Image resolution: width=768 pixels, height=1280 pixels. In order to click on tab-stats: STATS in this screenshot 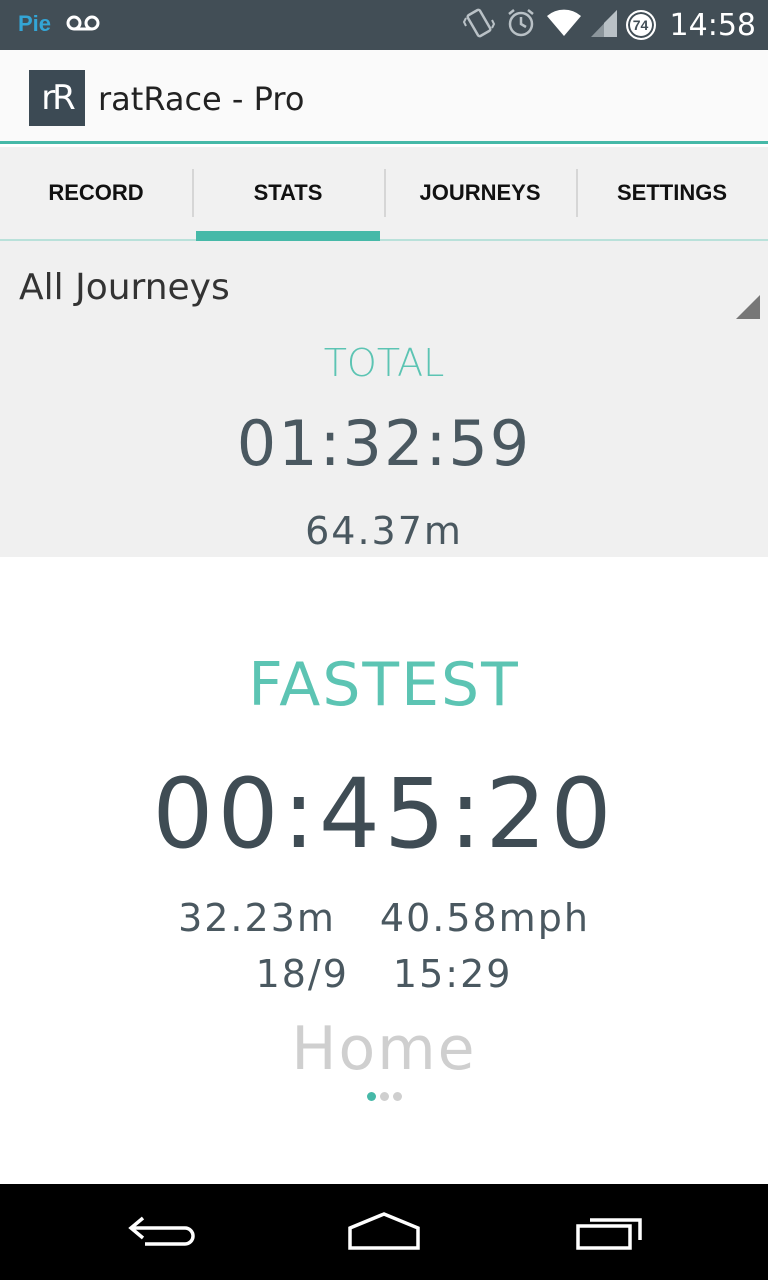, I will do `click(288, 194)`.